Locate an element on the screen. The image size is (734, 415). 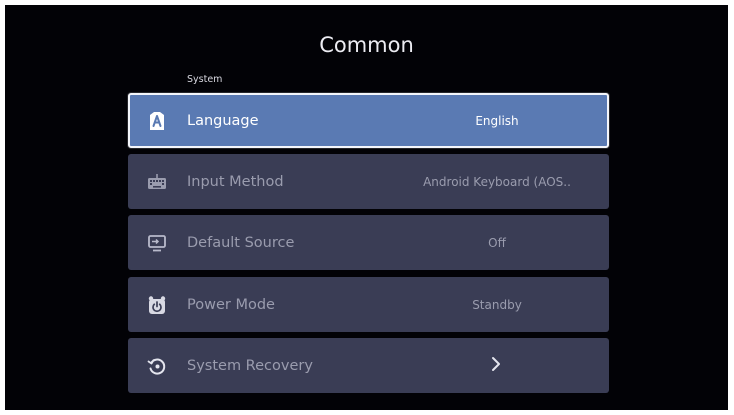
monitor-input-icon is located at coordinates (157, 243).